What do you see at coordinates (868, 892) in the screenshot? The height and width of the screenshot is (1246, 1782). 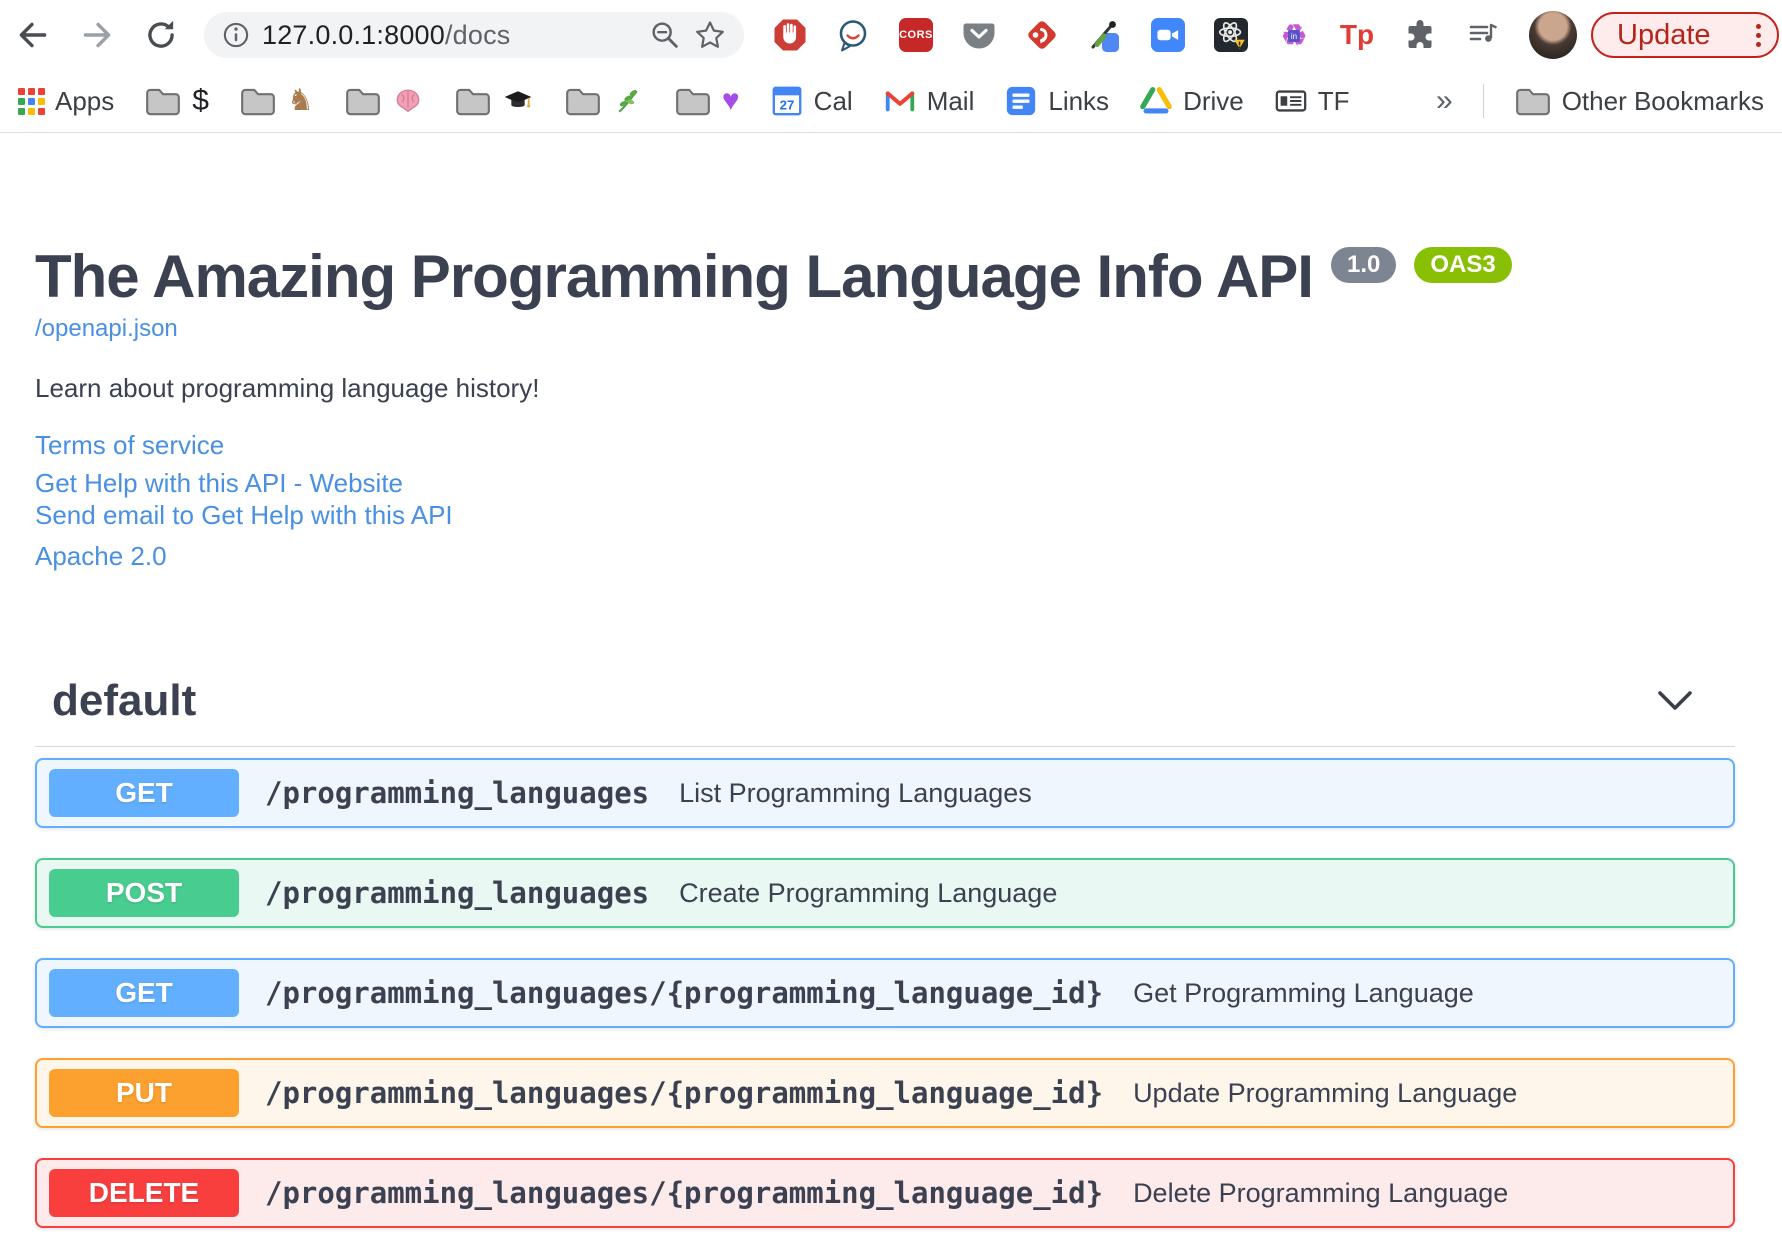 I see `operation-summary: Create Programming Language` at bounding box center [868, 892].